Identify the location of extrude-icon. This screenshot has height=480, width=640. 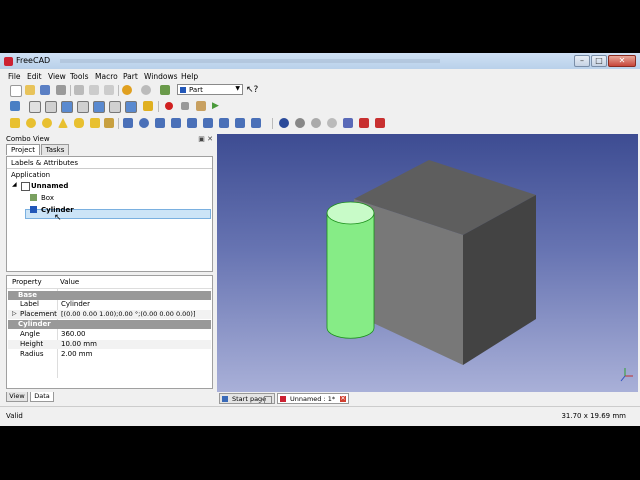
(128, 123).